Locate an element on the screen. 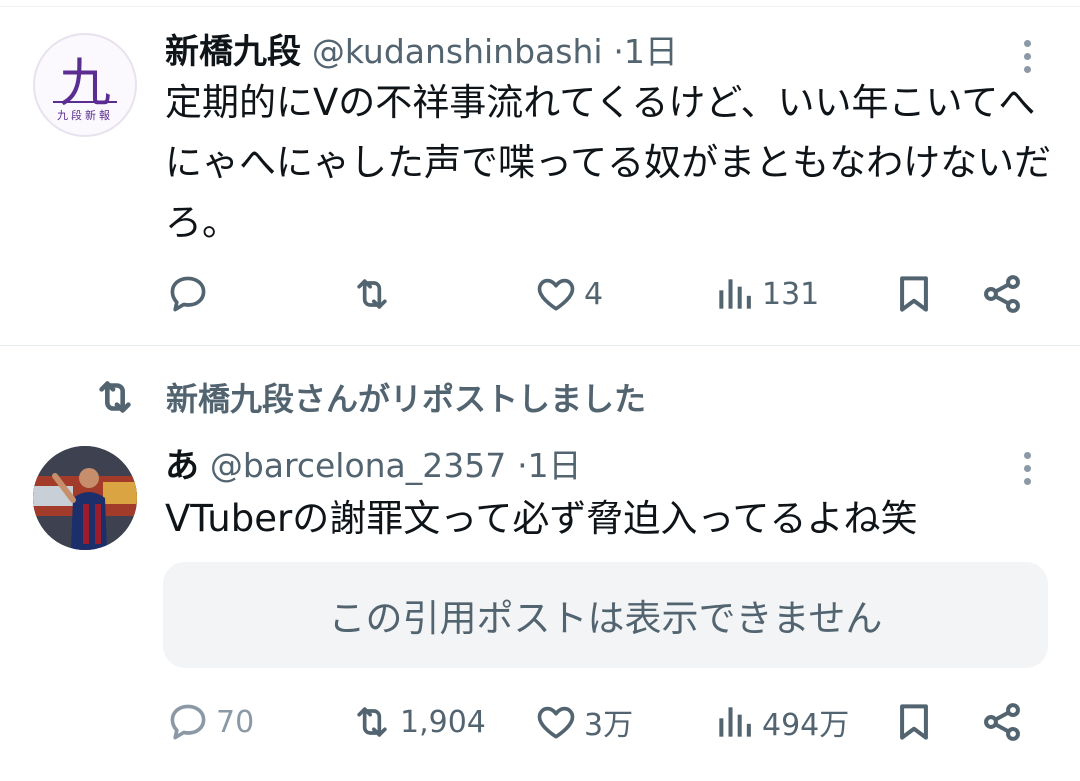  tweet-header: 新橋九段 @kudanshinbashi ·1日 is located at coordinates (421, 52).